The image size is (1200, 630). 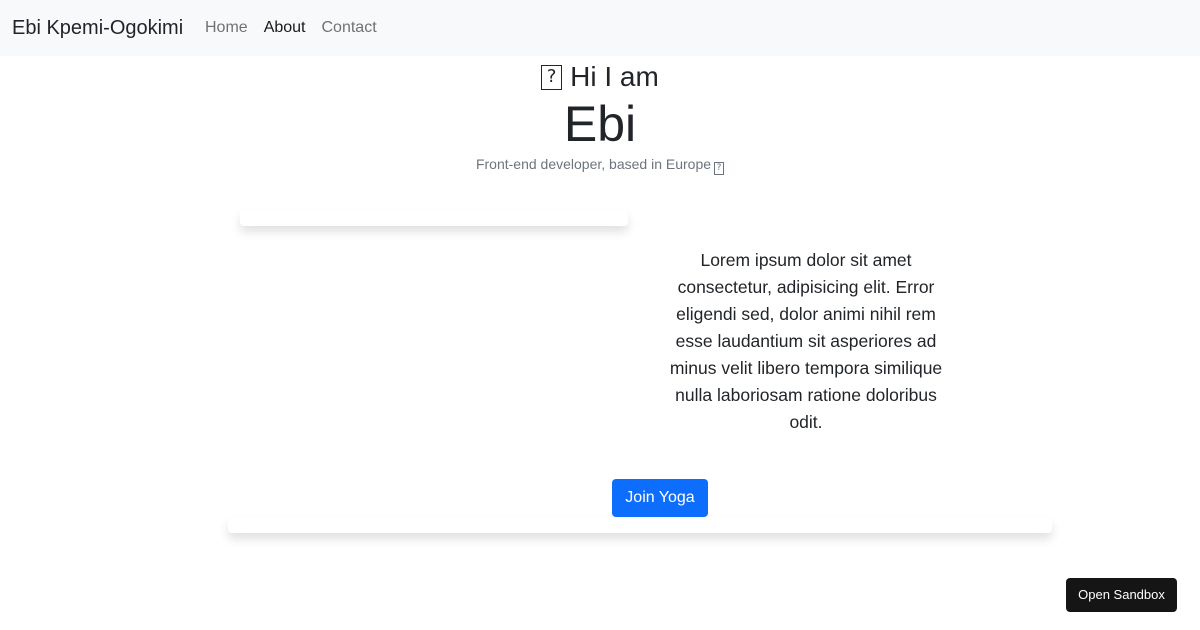 What do you see at coordinates (640, 525) in the screenshot?
I see `content-card` at bounding box center [640, 525].